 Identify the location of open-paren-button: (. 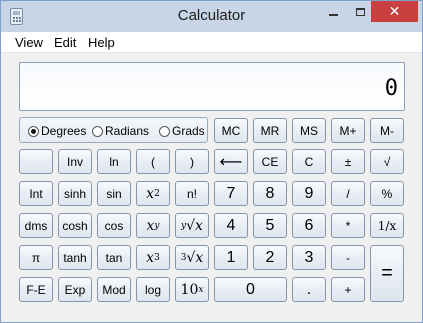
(153, 161).